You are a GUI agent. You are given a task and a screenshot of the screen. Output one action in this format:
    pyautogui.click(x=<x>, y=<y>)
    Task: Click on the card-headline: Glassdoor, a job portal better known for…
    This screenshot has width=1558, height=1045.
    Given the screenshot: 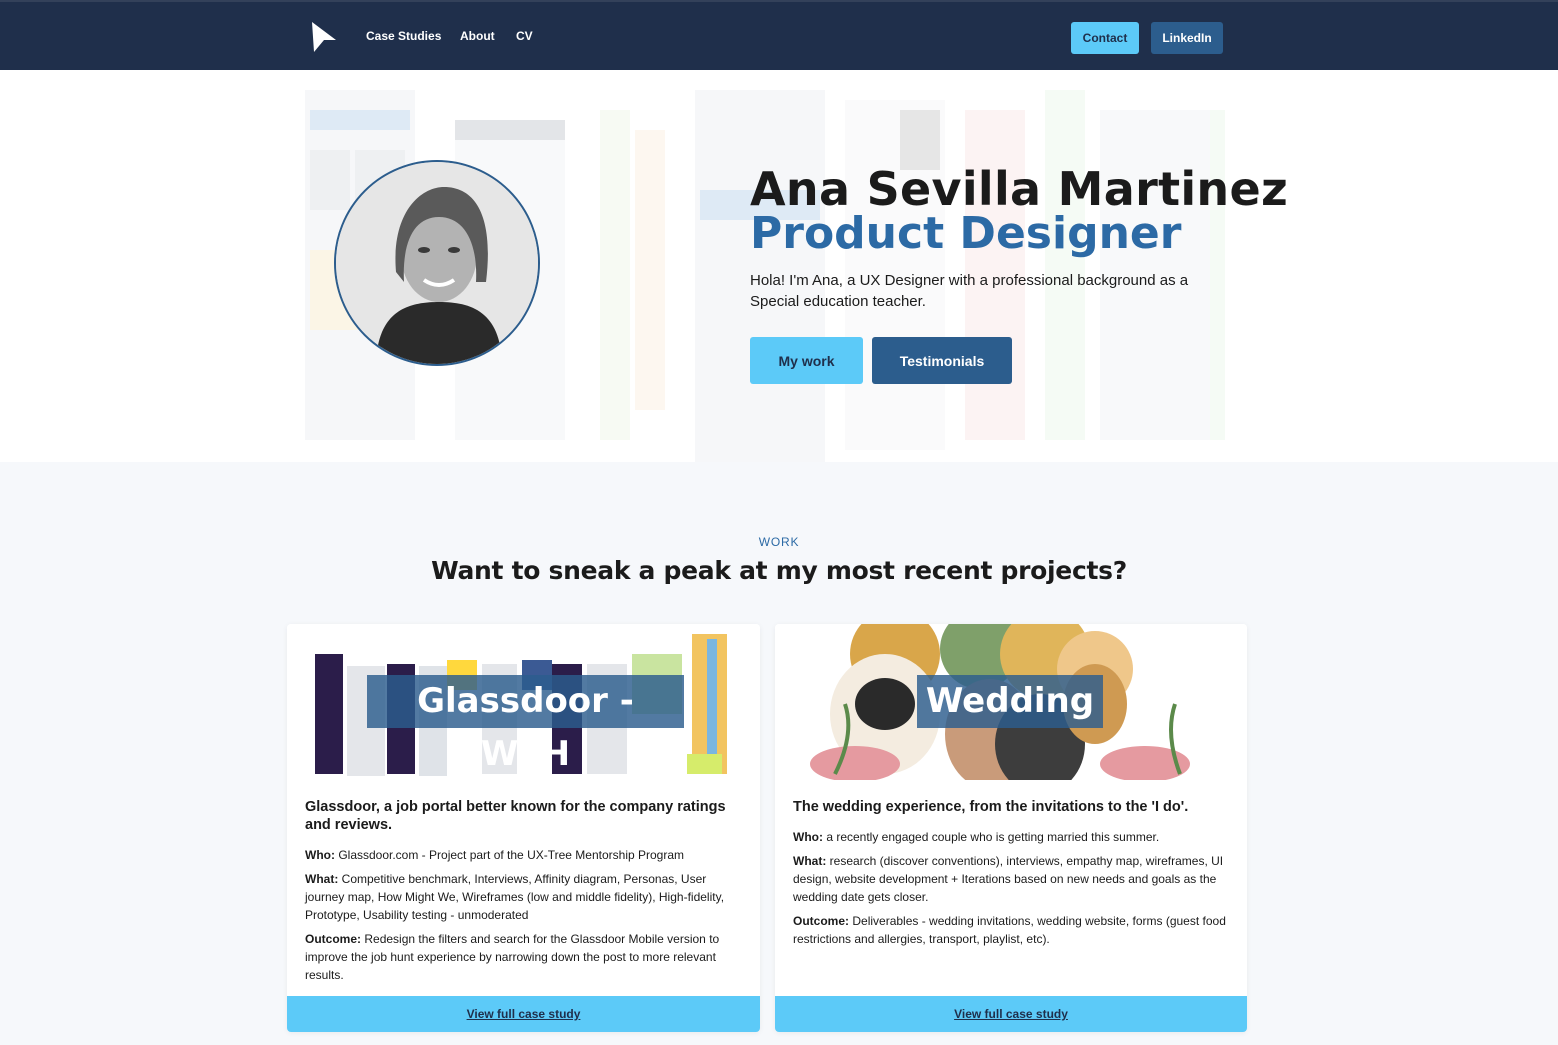 What is the action you would take?
    pyautogui.click(x=515, y=816)
    